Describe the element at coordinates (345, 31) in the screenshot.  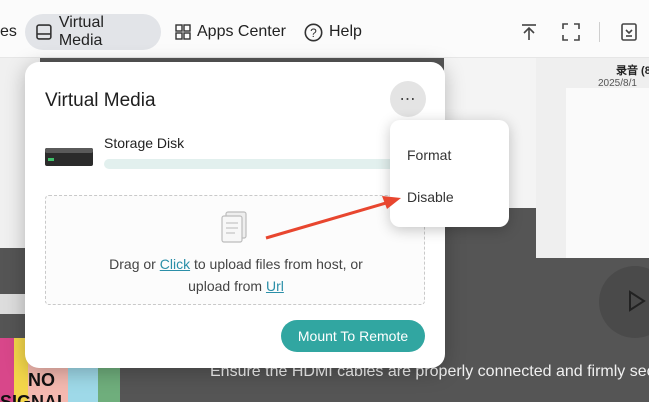
I see `toolbar-help-label: Help` at that location.